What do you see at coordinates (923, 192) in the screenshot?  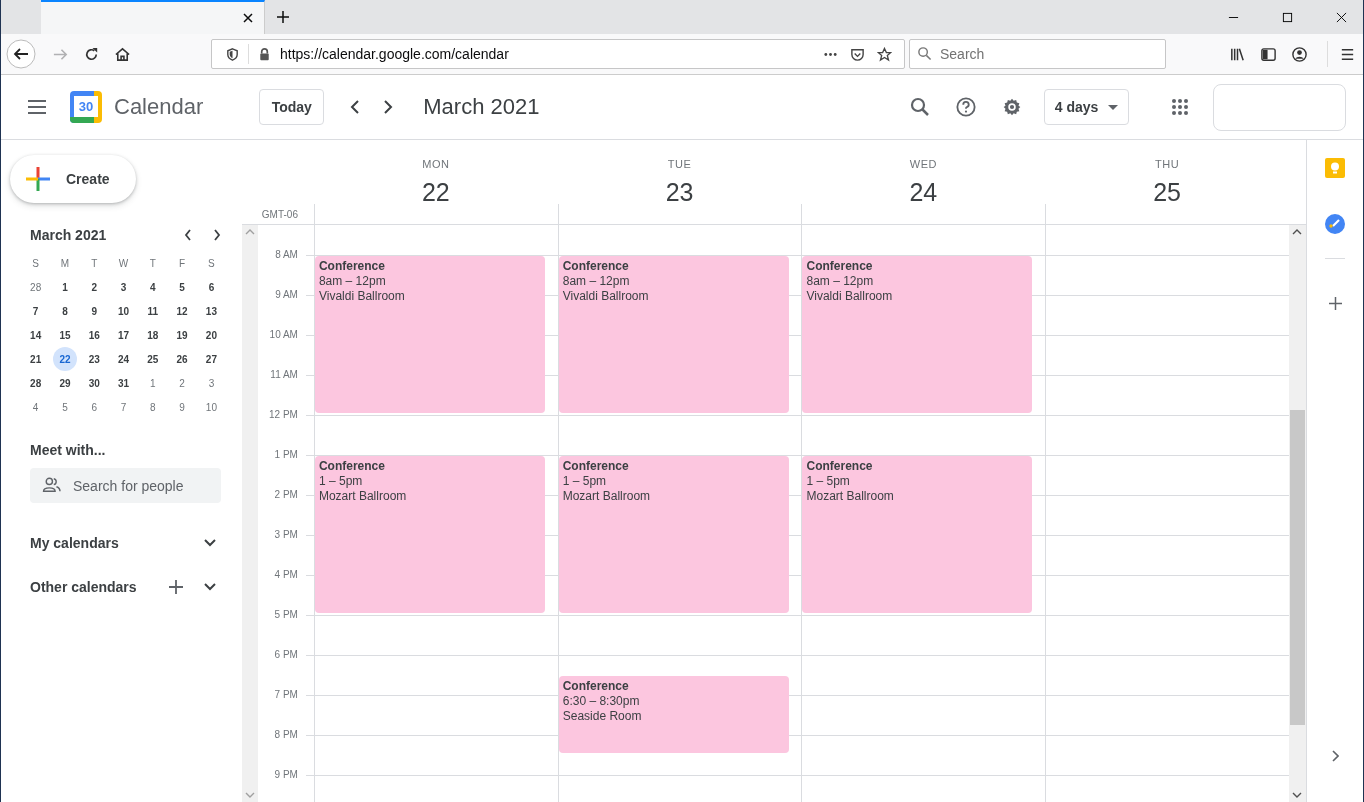 I see `day-number: 24` at bounding box center [923, 192].